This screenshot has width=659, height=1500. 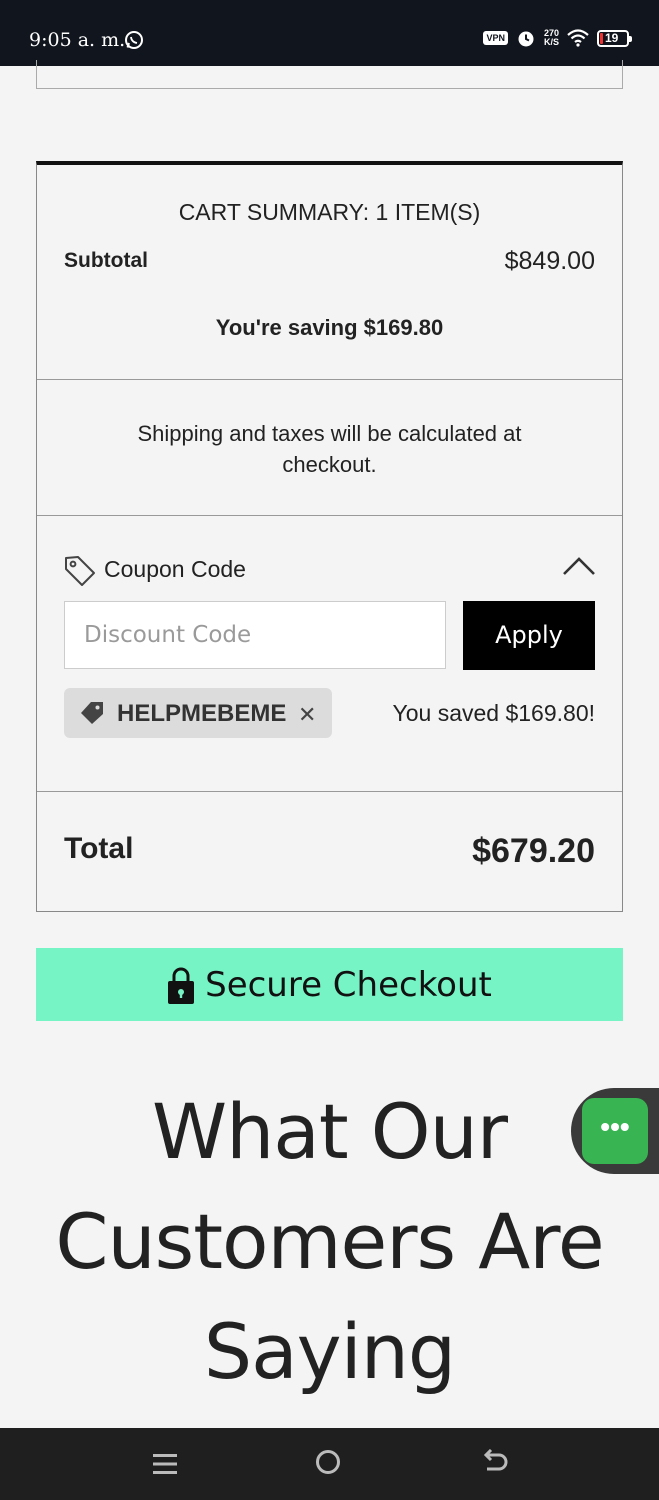 I want to click on saving-text: You're saving $169.80, so click(x=329, y=327).